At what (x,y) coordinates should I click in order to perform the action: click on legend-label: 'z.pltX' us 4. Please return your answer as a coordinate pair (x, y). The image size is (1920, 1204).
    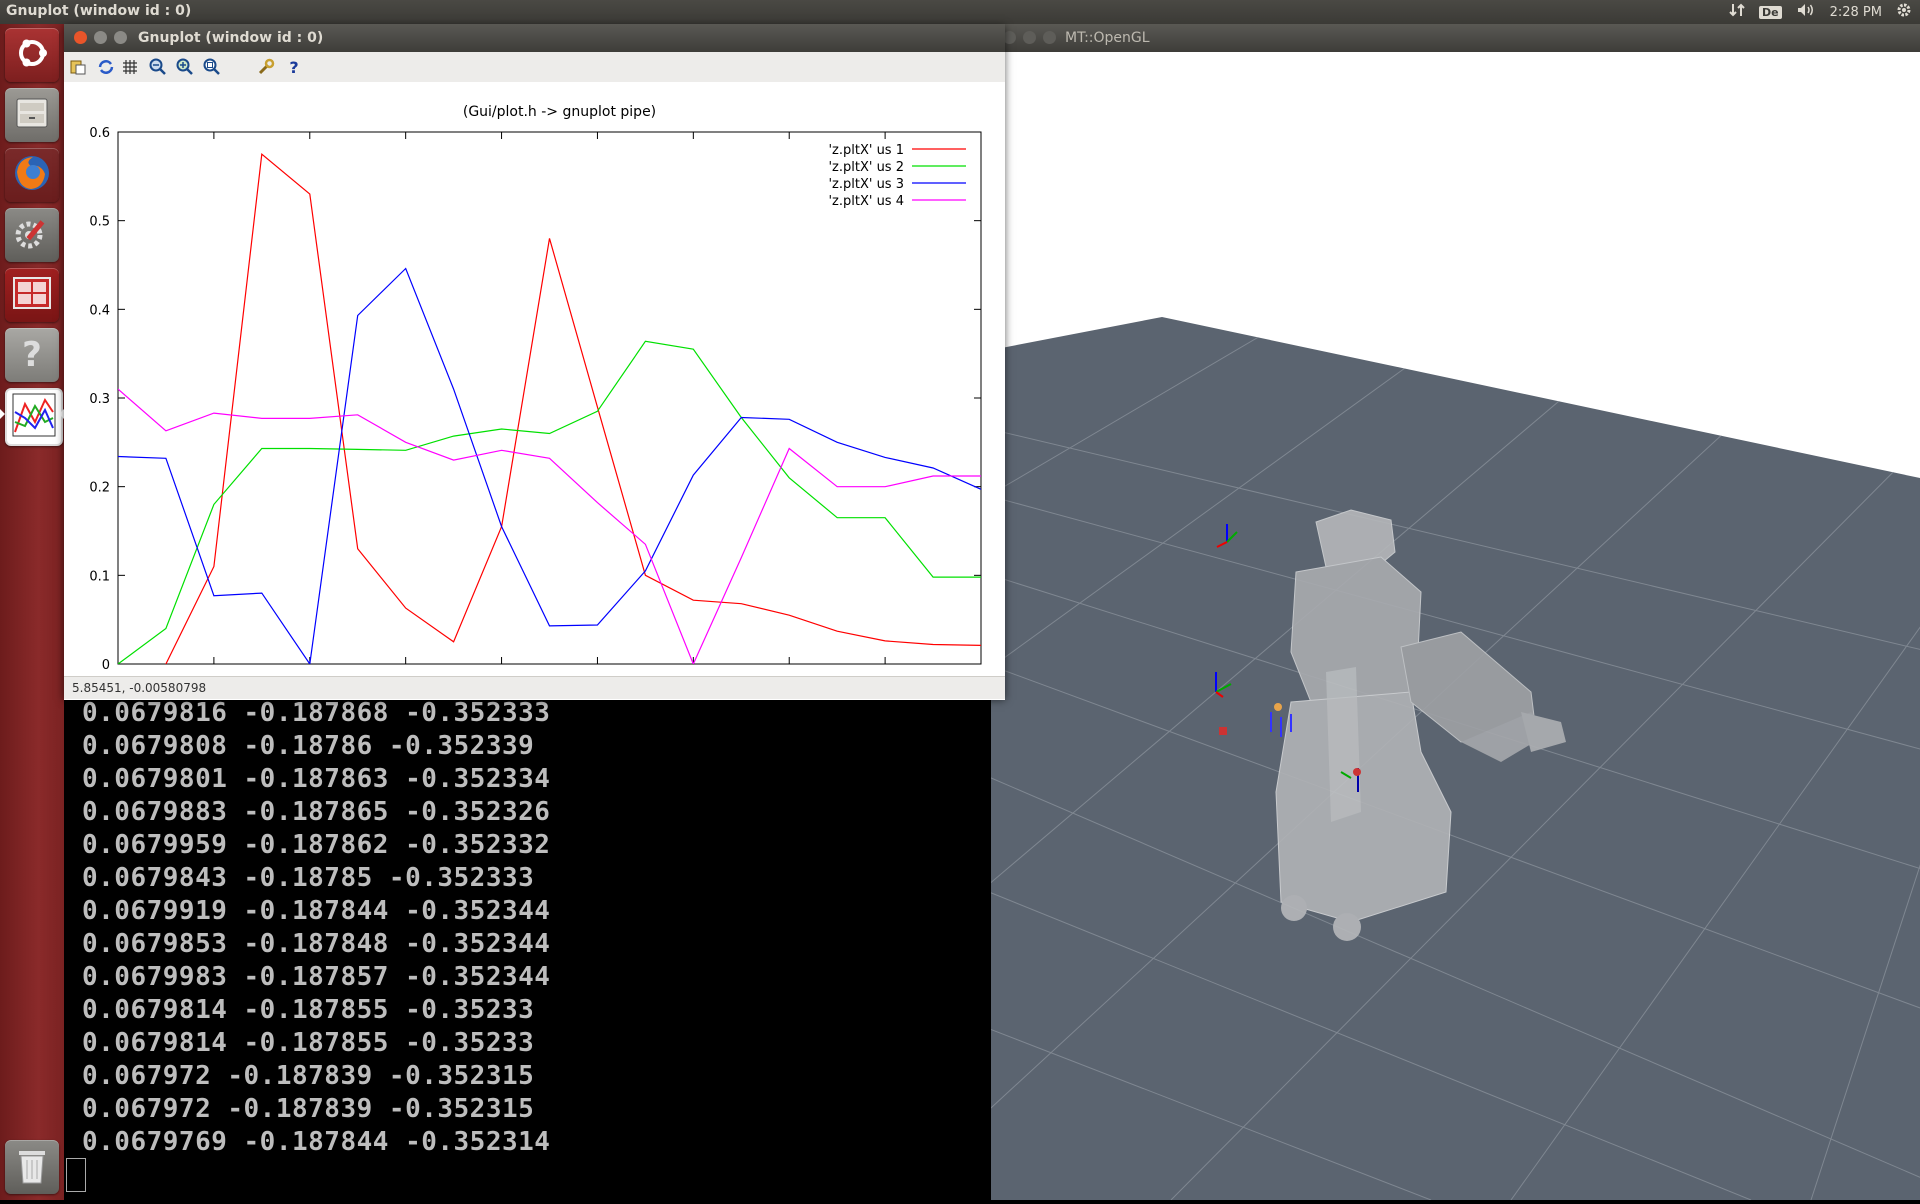
    Looking at the image, I should click on (866, 201).